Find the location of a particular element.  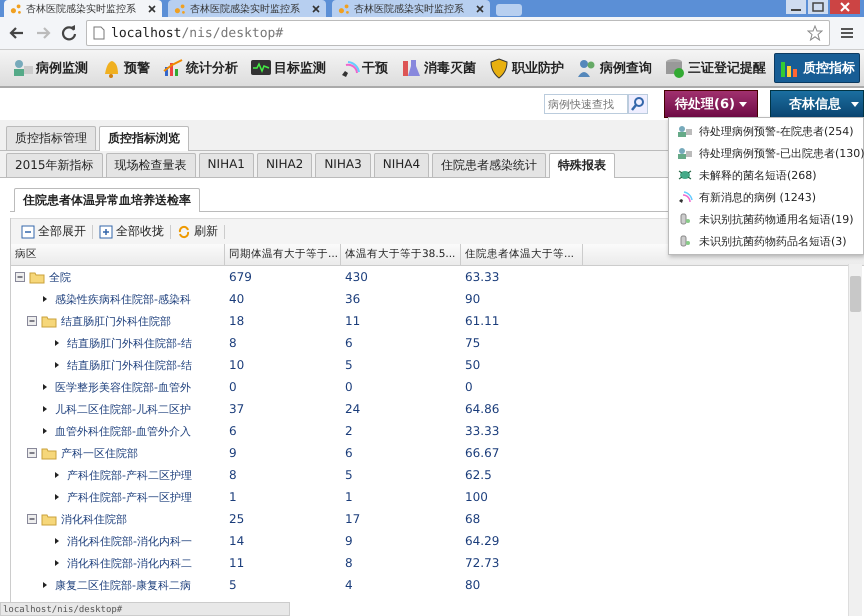

nav-item: 预警 is located at coordinates (125, 68).